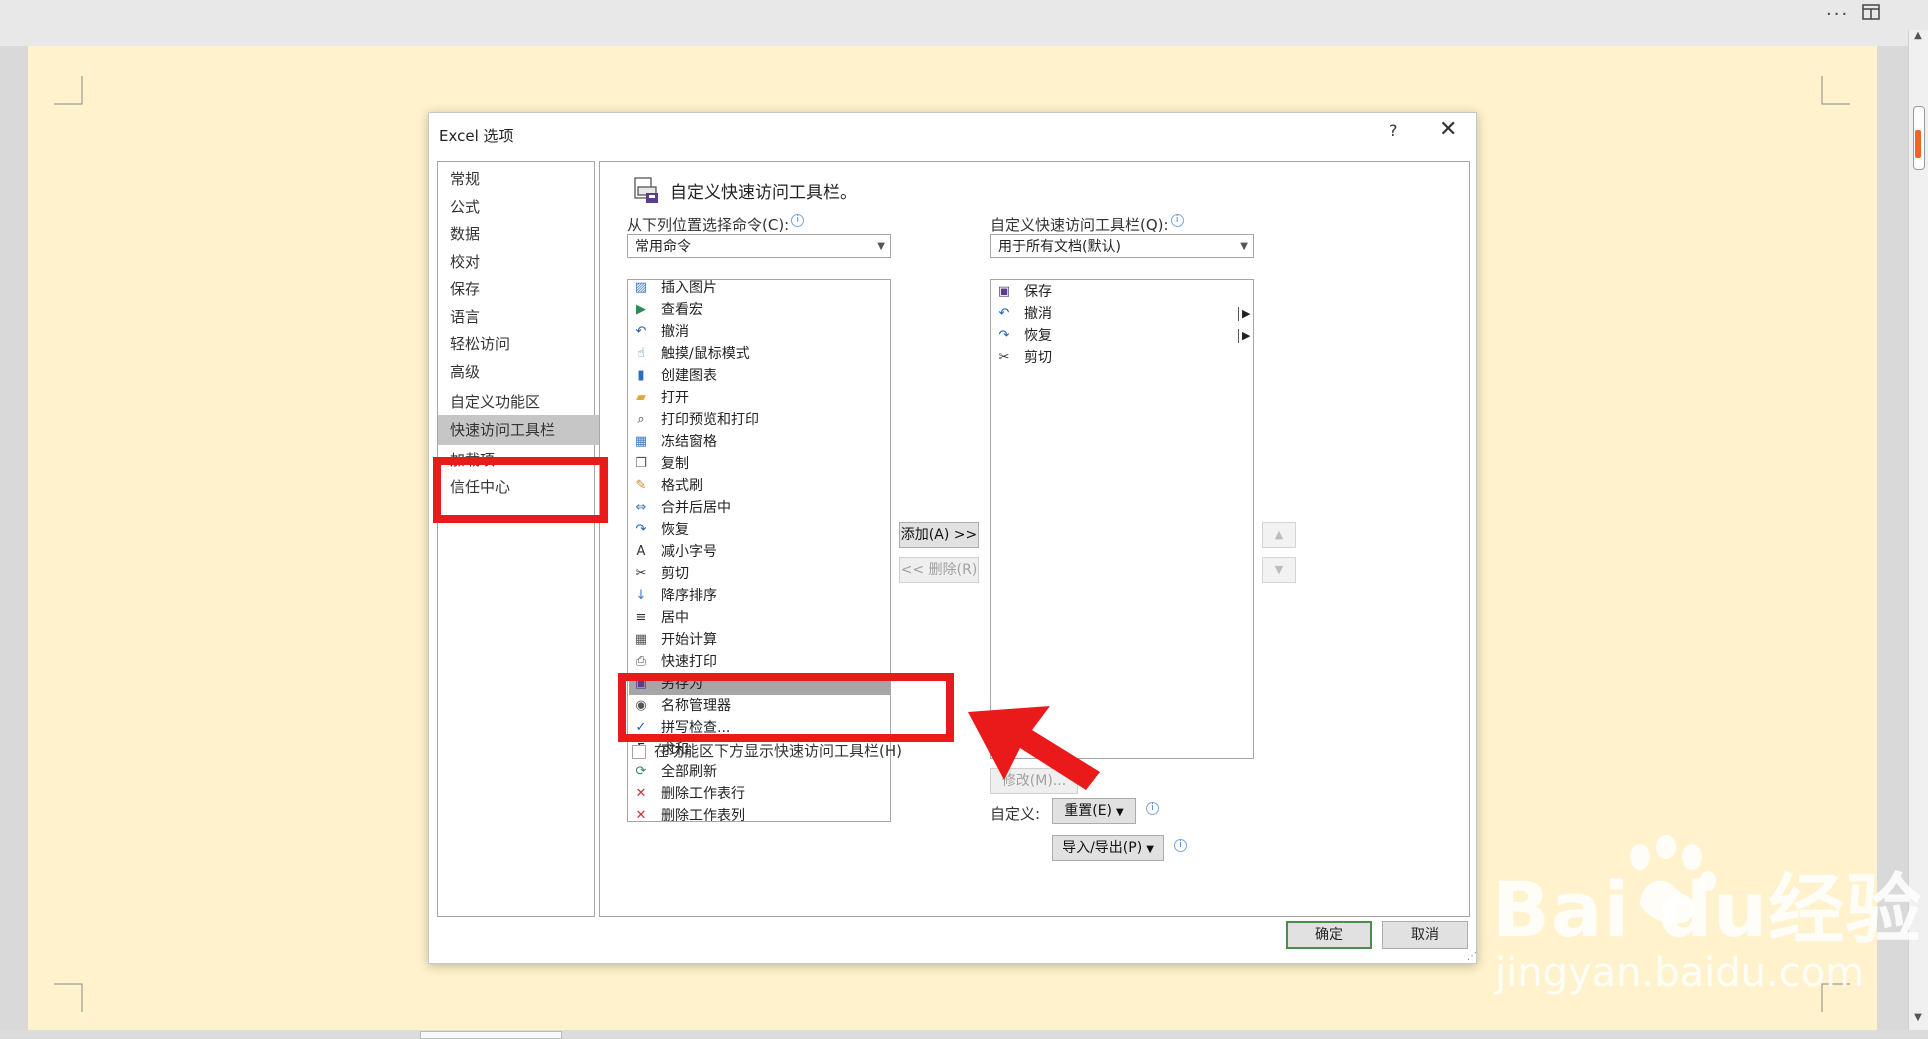  What do you see at coordinates (519, 207) in the screenshot?
I see `nav-item-formulas: 公式` at bounding box center [519, 207].